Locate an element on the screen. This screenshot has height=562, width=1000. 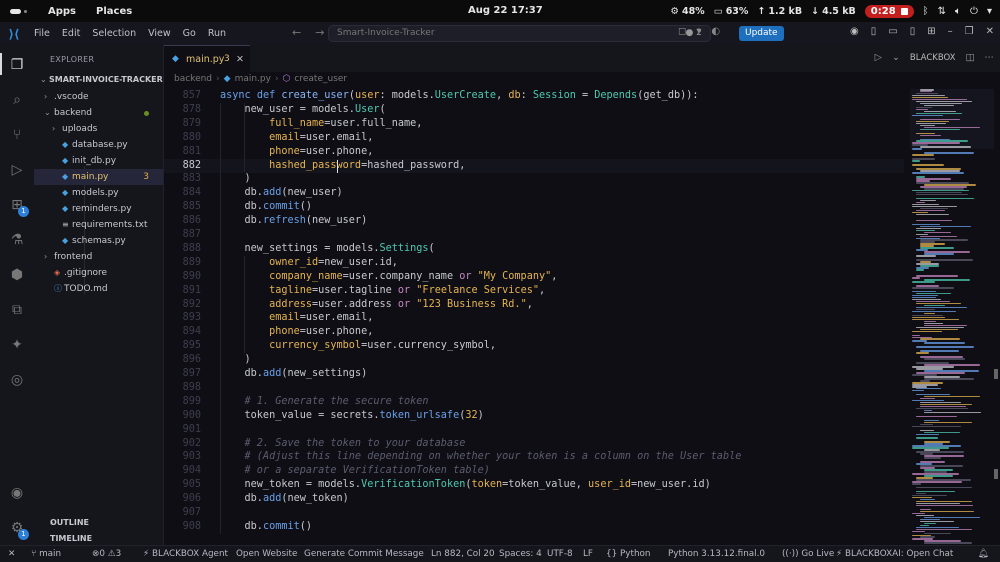
tree-item: ◆ schemas.py is located at coordinates (98, 241).